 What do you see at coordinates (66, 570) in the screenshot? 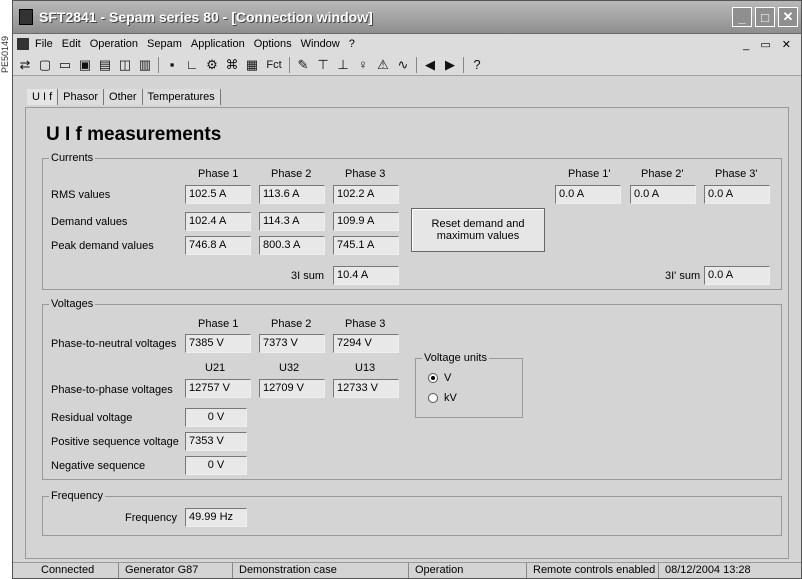
I see `status-connected: Connected` at bounding box center [66, 570].